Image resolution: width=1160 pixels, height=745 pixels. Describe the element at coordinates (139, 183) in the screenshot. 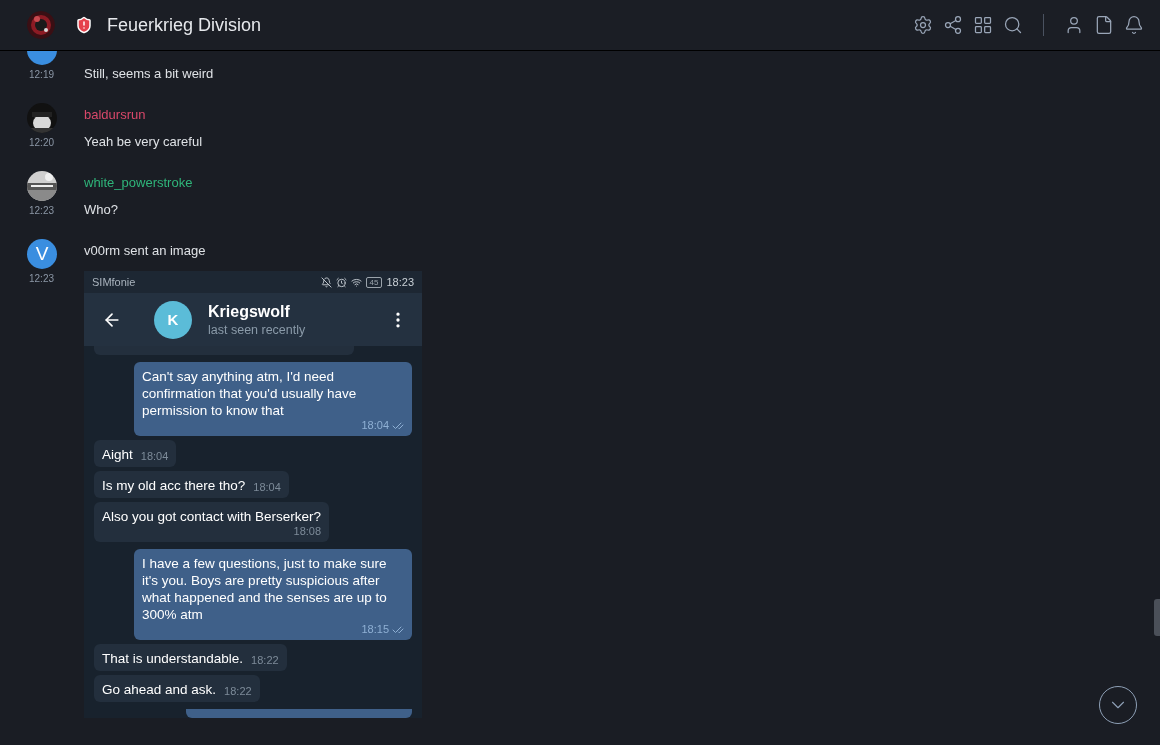

I see `author-name: white_powerstroke` at that location.